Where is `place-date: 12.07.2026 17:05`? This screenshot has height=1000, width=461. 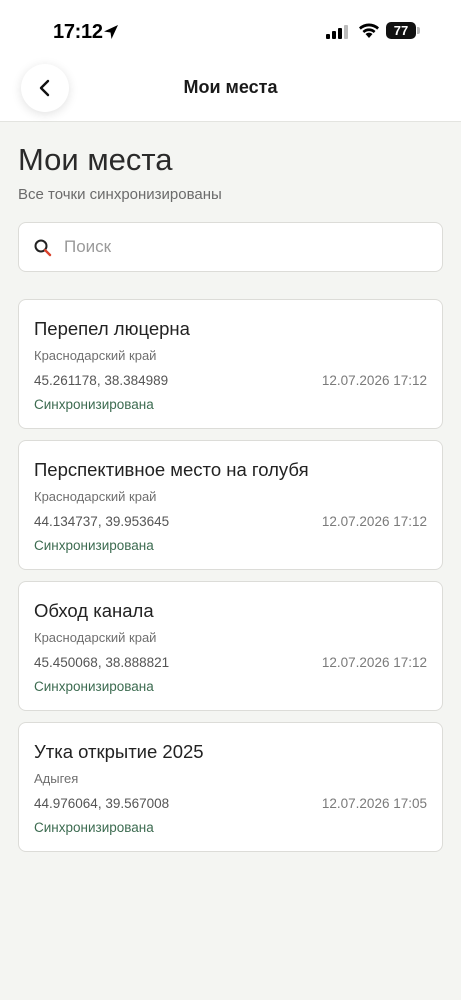 place-date: 12.07.2026 17:05 is located at coordinates (374, 803).